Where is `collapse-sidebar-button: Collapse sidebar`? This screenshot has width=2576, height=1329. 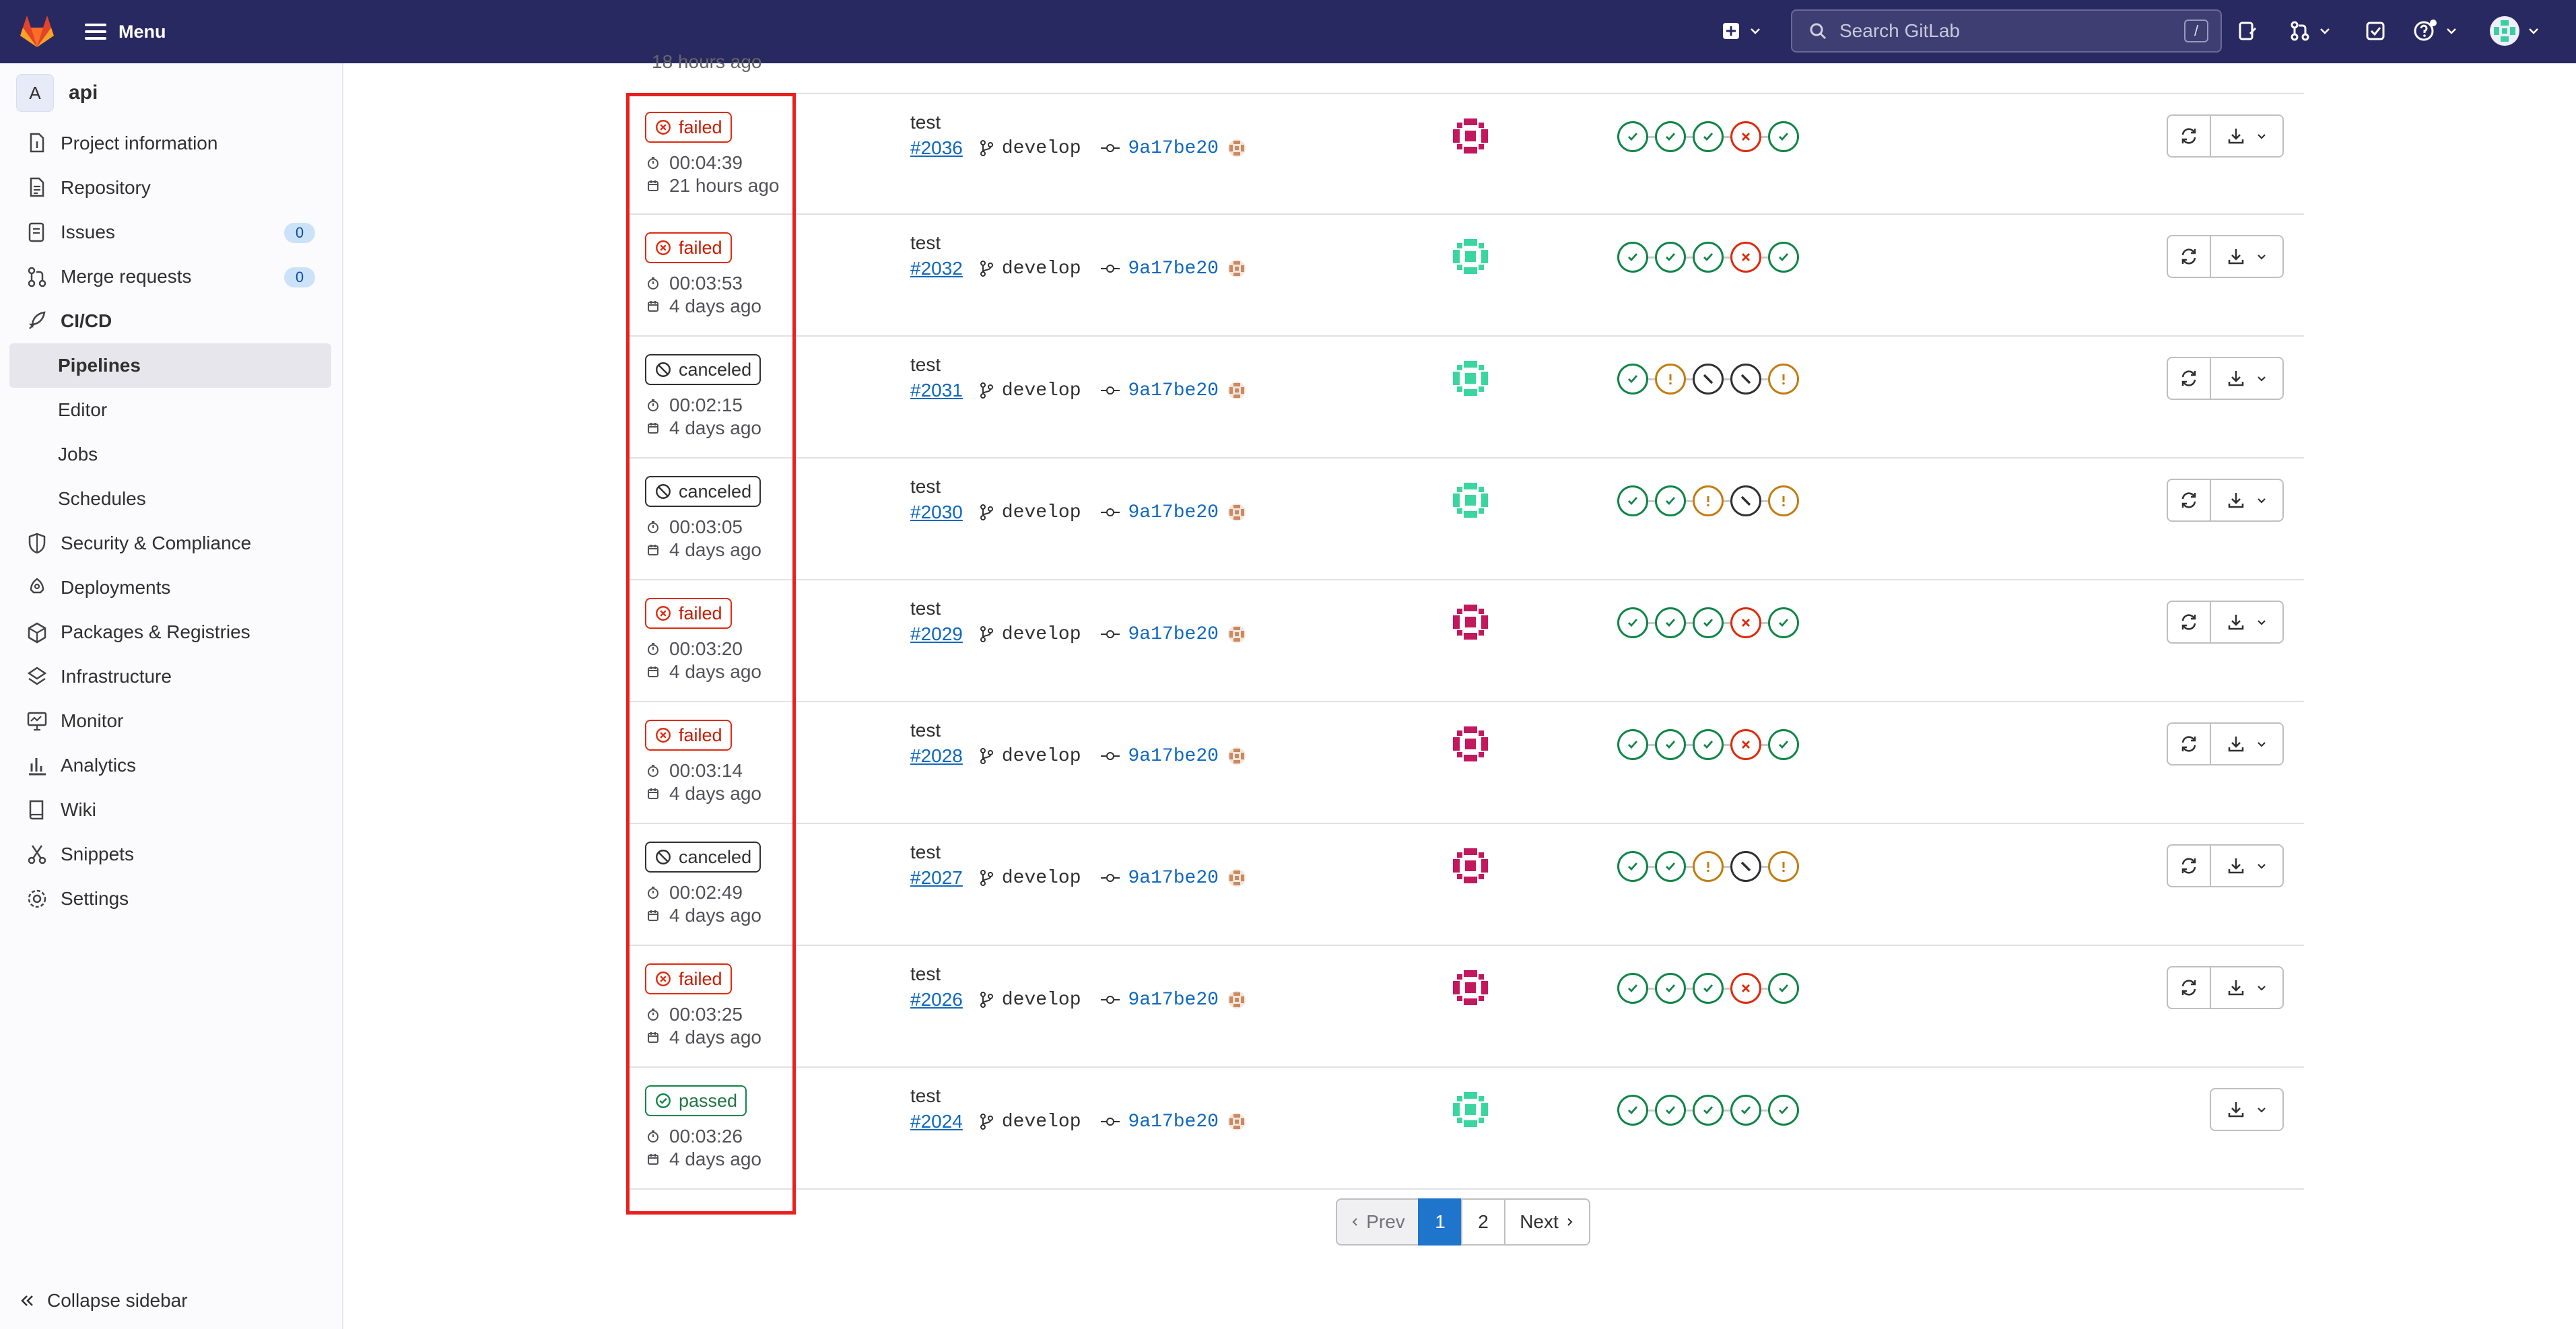 collapse-sidebar-button: Collapse sidebar is located at coordinates (103, 1300).